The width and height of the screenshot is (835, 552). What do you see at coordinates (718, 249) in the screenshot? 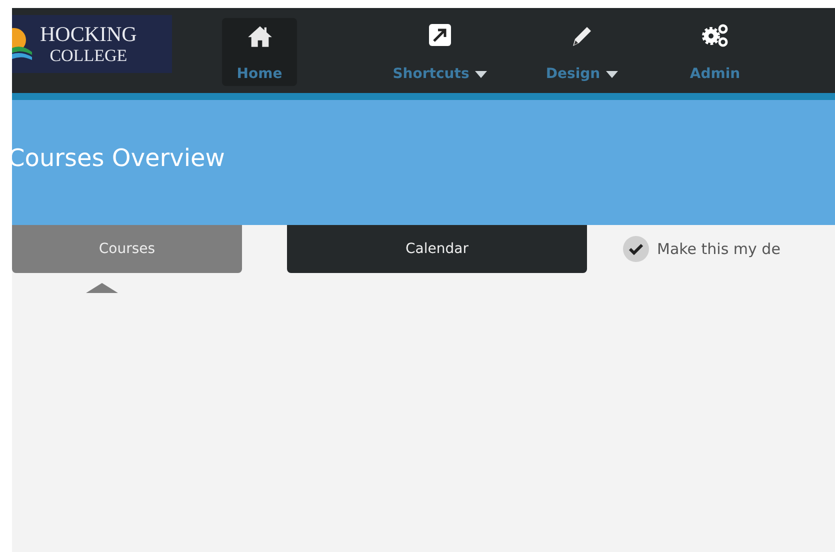
I see `checkbox-label: Make this my de` at bounding box center [718, 249].